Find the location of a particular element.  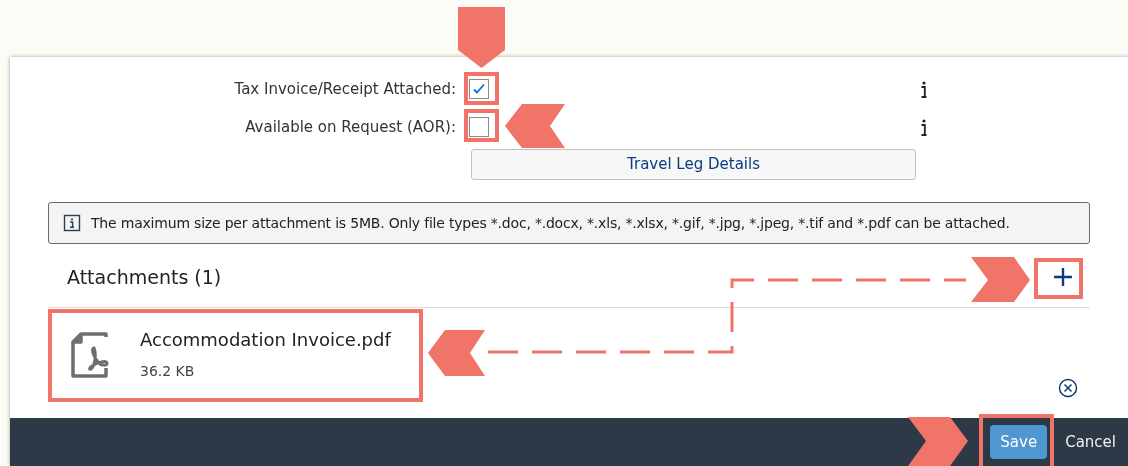

file-size: 36.2 KB is located at coordinates (168, 371).